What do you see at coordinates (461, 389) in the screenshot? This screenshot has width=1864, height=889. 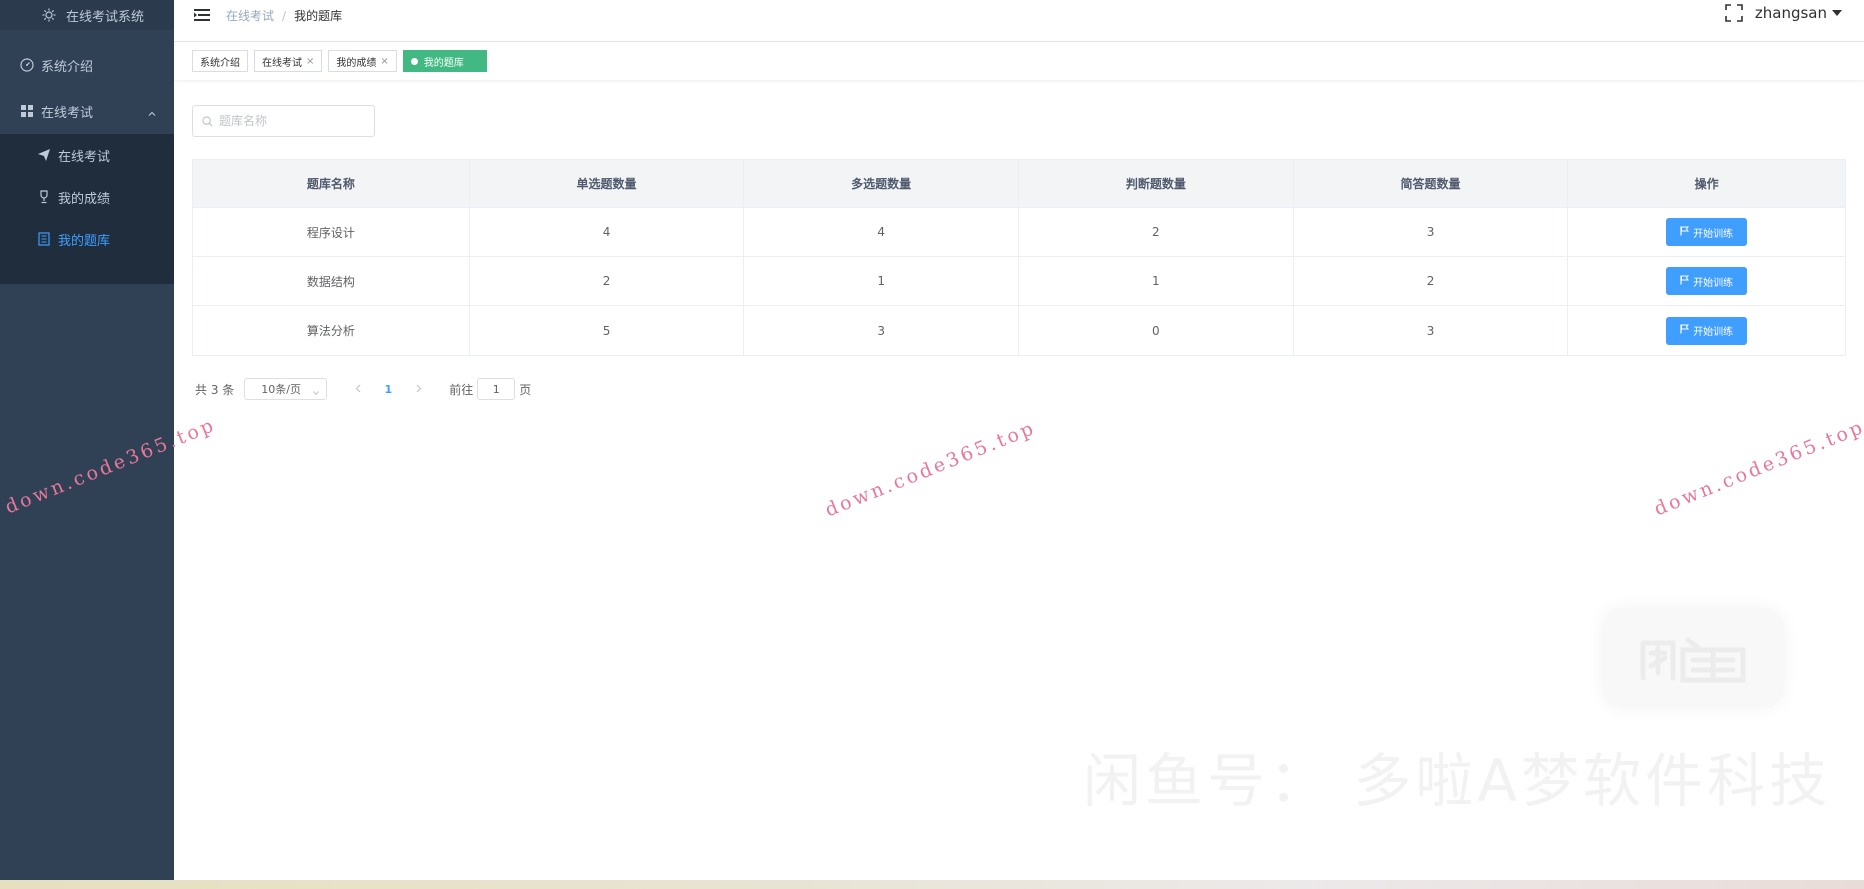 I see `goto-prefix: 前往` at bounding box center [461, 389].